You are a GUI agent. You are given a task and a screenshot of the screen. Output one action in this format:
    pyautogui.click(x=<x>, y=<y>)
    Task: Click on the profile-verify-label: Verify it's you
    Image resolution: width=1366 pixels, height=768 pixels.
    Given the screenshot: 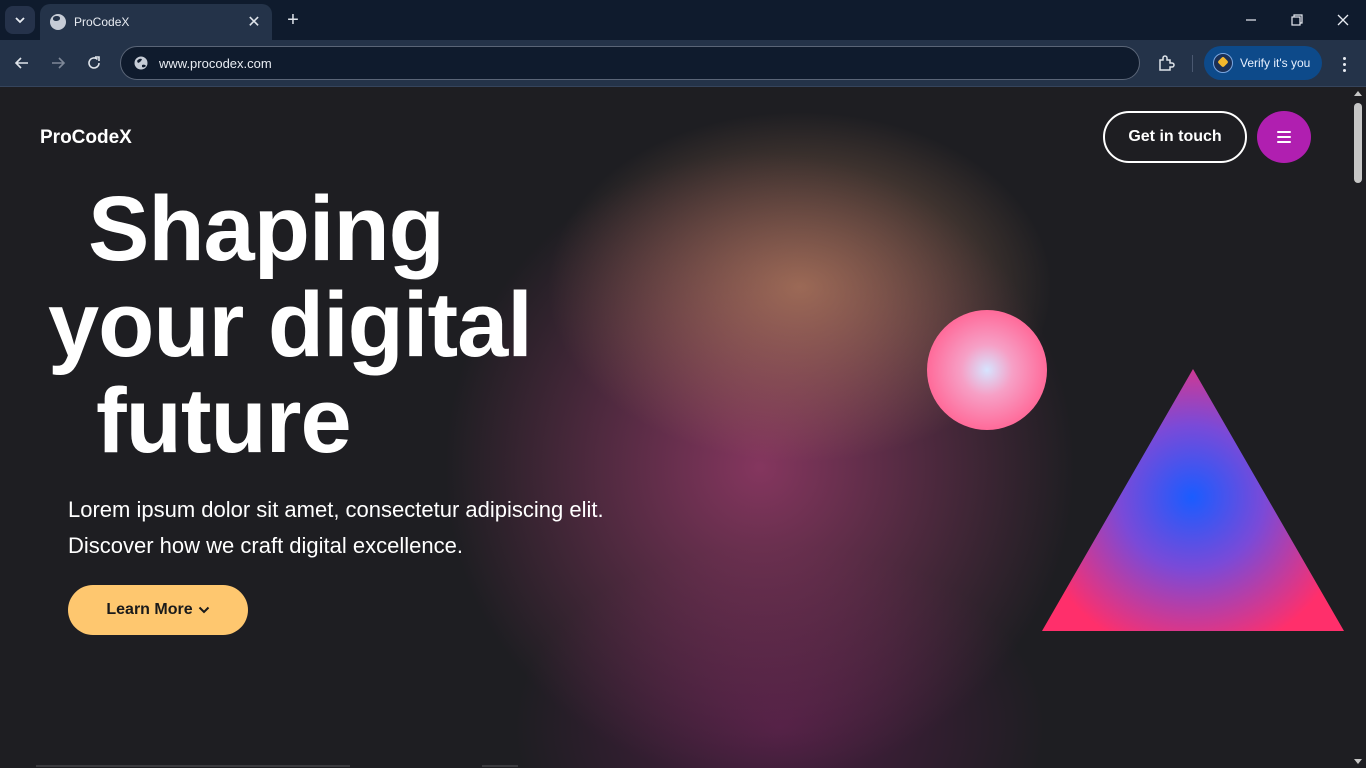 What is the action you would take?
    pyautogui.click(x=1275, y=63)
    